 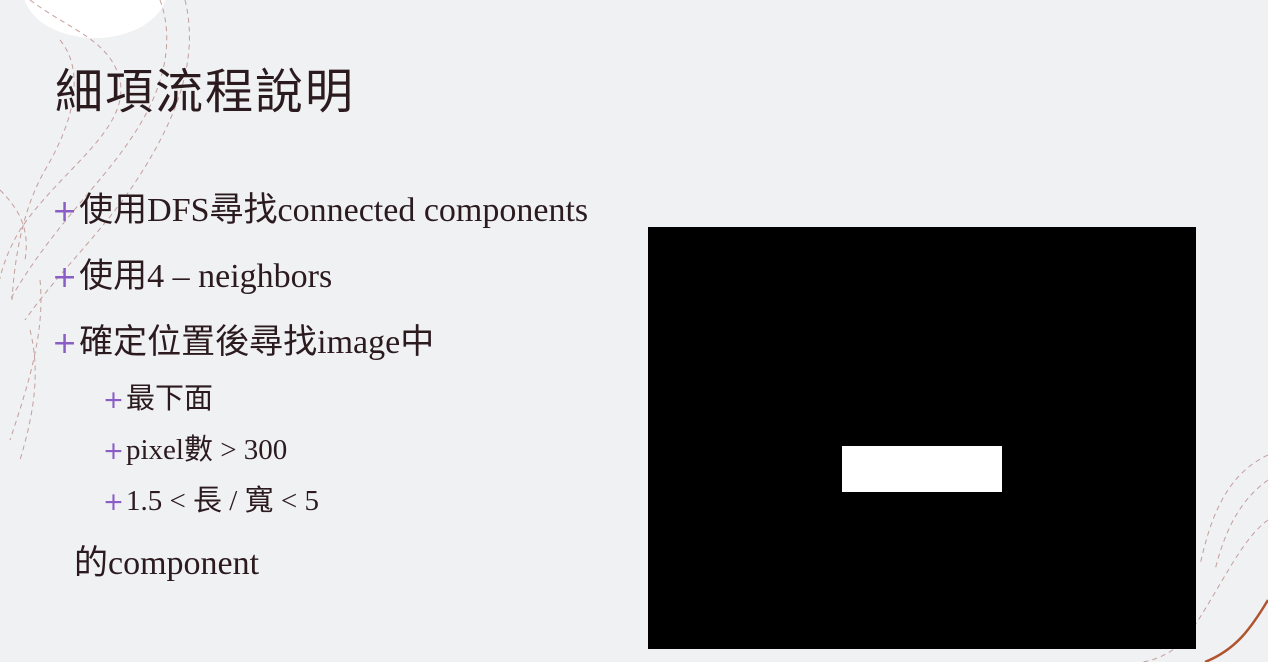 I want to click on bullet-text: 確定位置後尋找image中, so click(x=257, y=342).